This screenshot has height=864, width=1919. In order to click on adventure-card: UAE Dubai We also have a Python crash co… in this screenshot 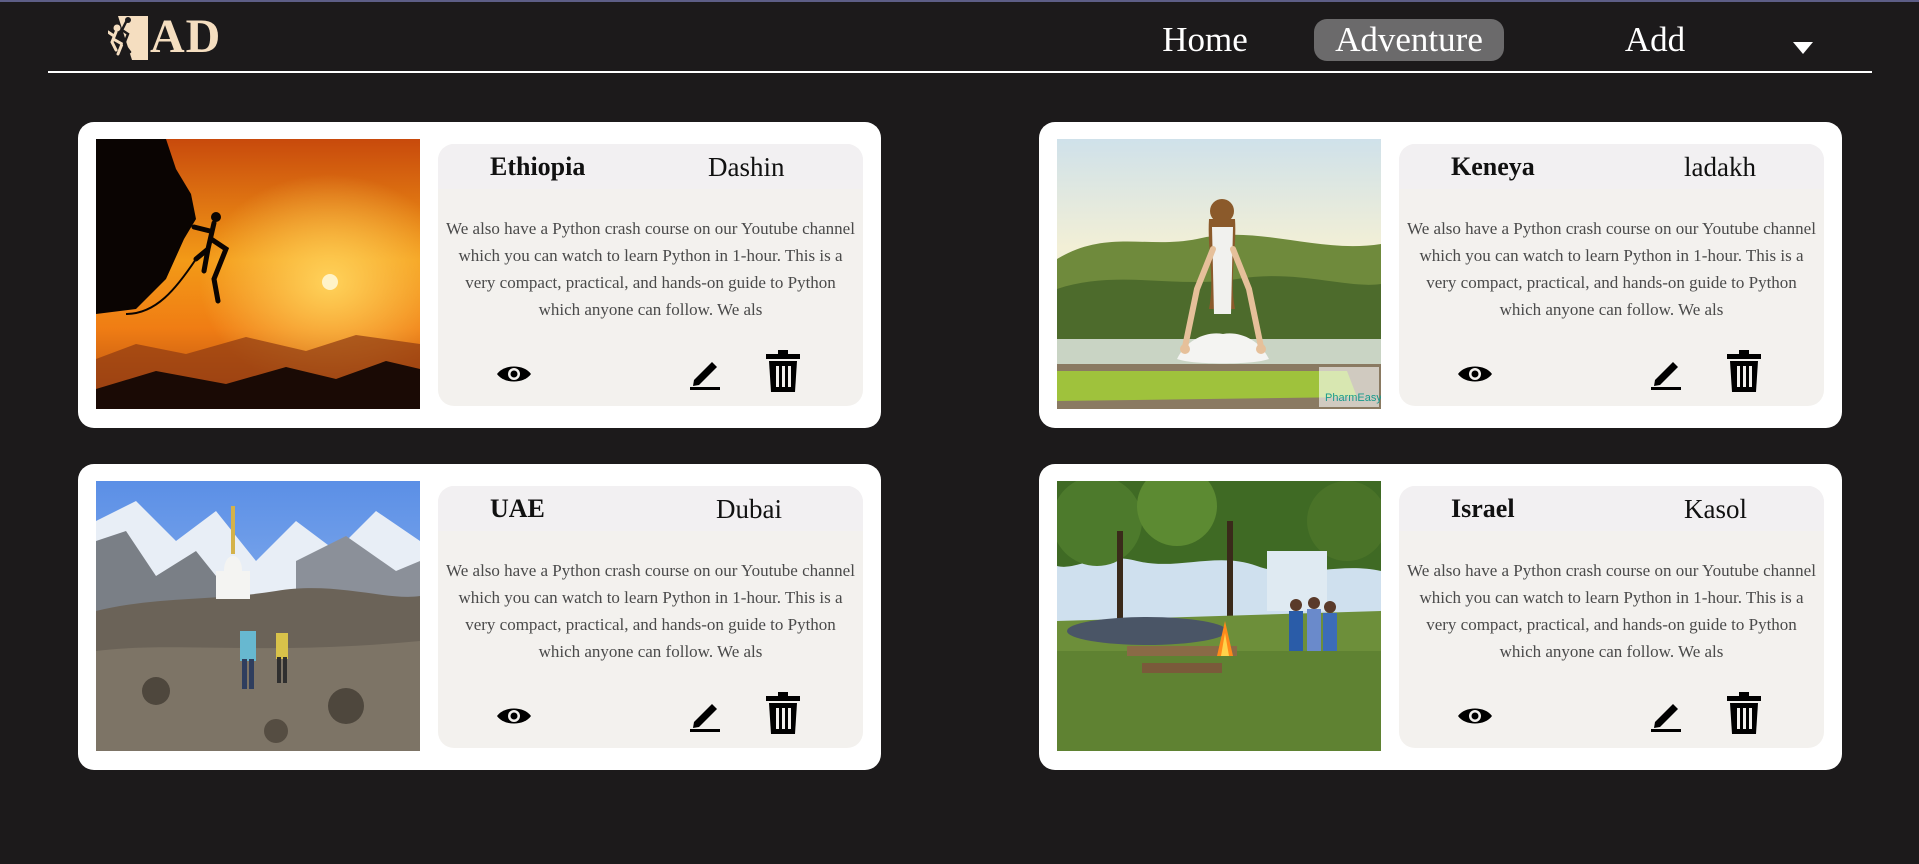, I will do `click(479, 617)`.